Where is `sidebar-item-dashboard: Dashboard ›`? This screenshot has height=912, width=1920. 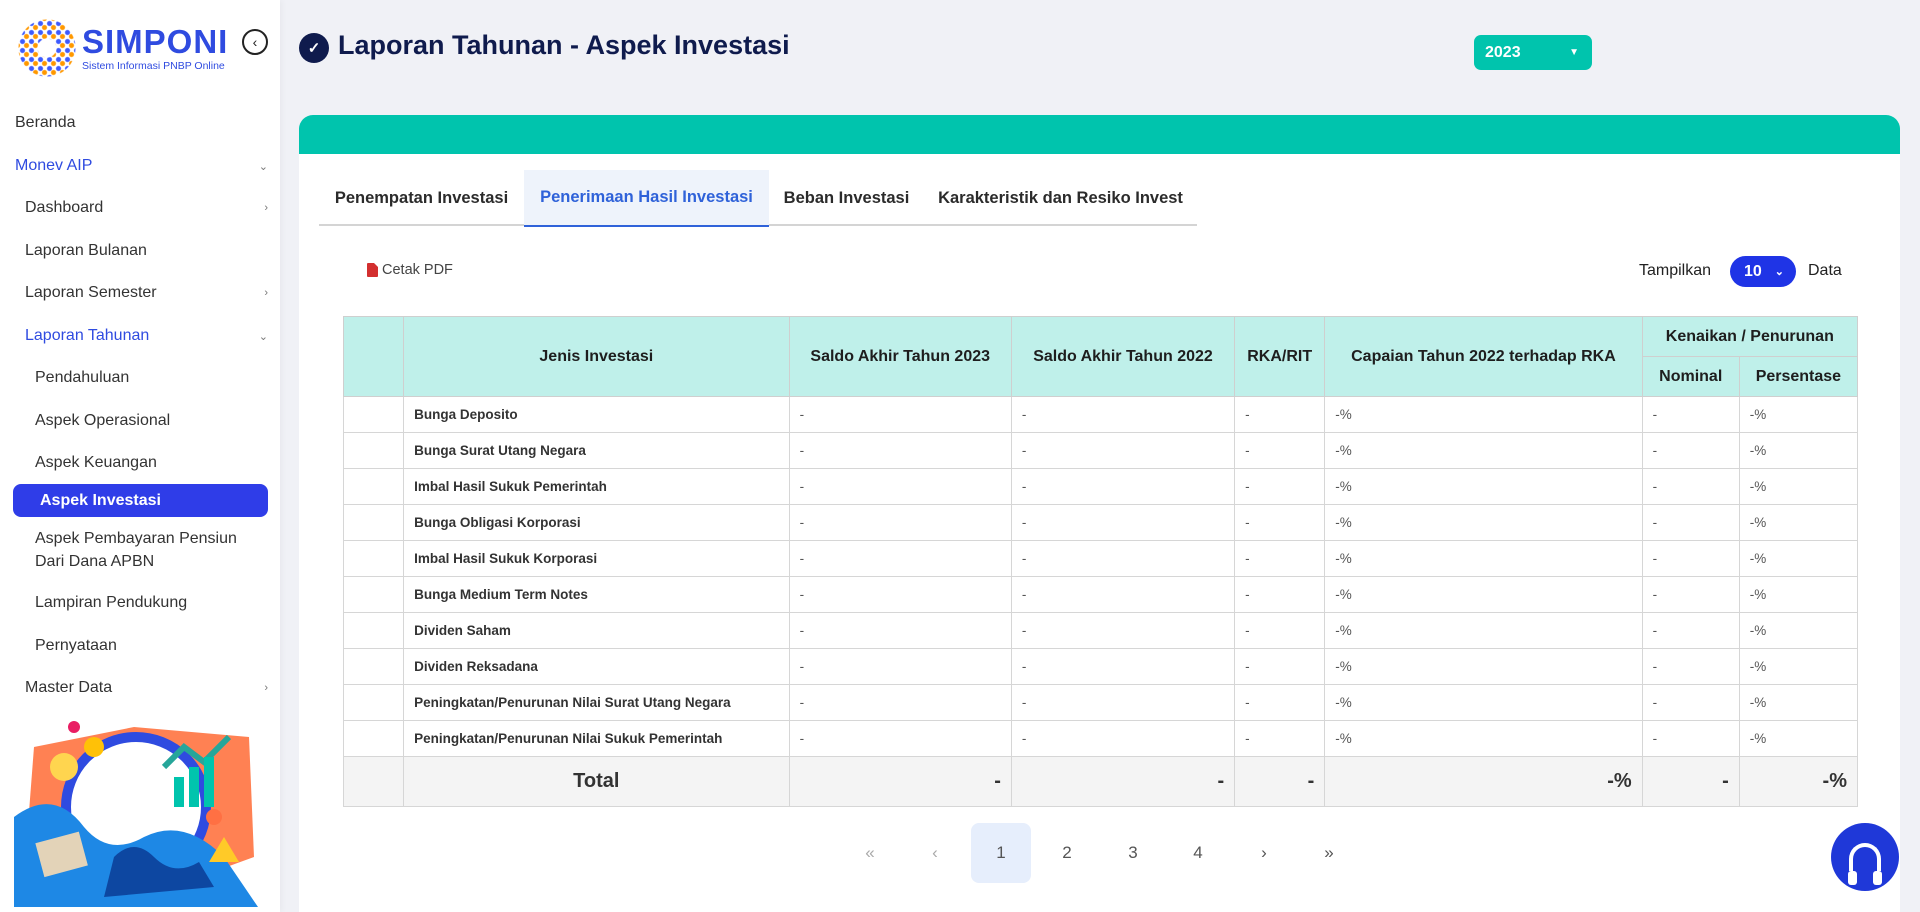
sidebar-item-dashboard: Dashboard › is located at coordinates (140, 208).